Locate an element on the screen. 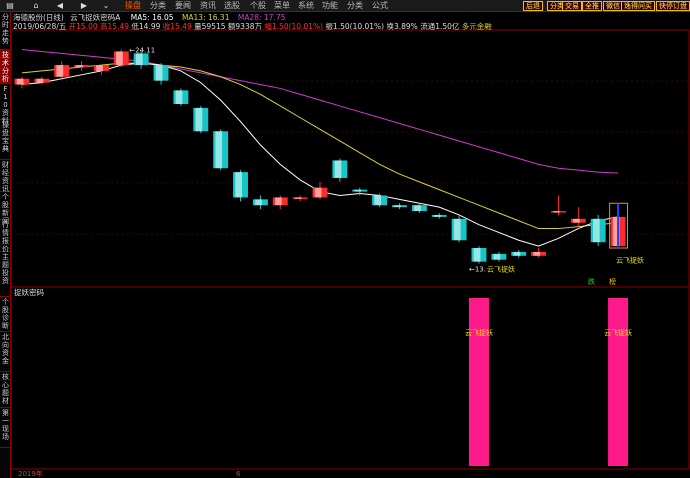  month-label: 6 is located at coordinates (238, 474).